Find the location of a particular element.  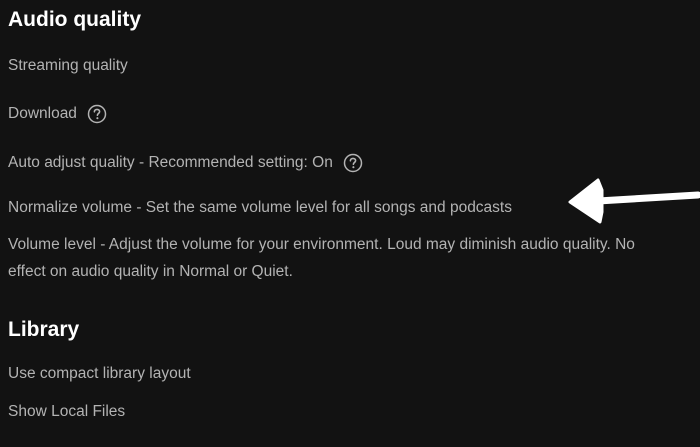

setting-streaming-quality: Streaming quality is located at coordinates (68, 66).